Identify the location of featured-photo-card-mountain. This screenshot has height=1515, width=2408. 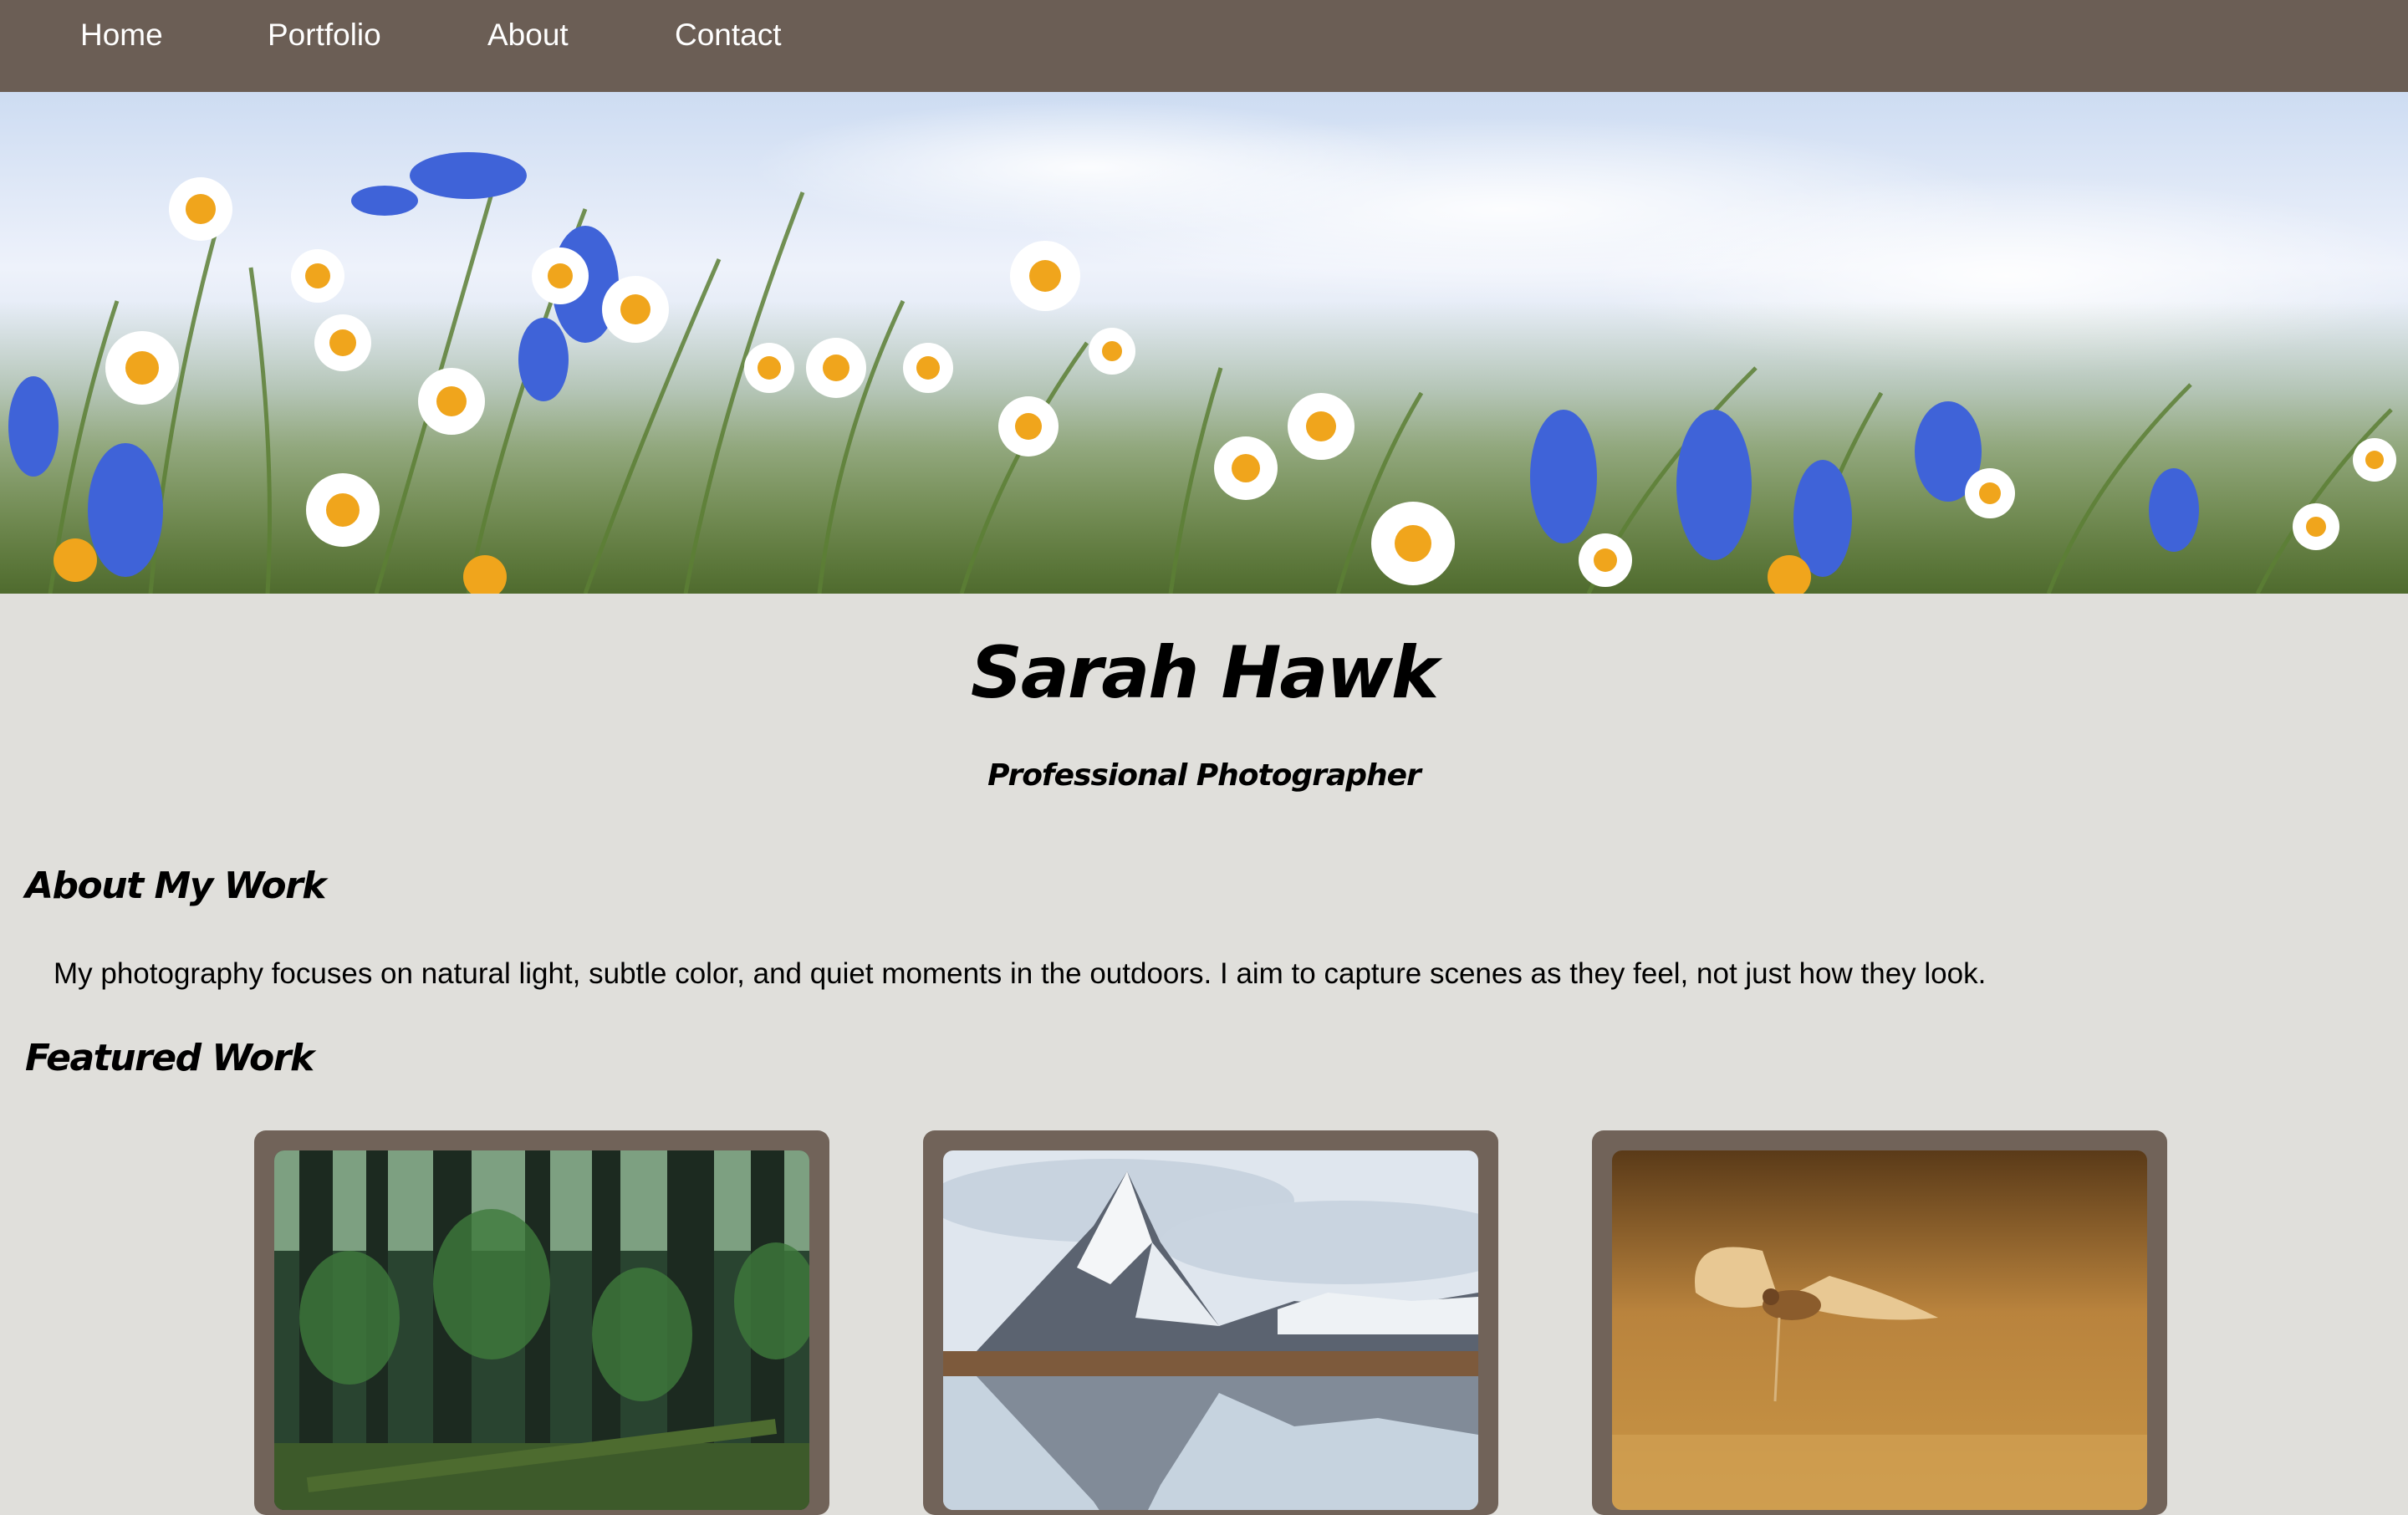
(1210, 1322).